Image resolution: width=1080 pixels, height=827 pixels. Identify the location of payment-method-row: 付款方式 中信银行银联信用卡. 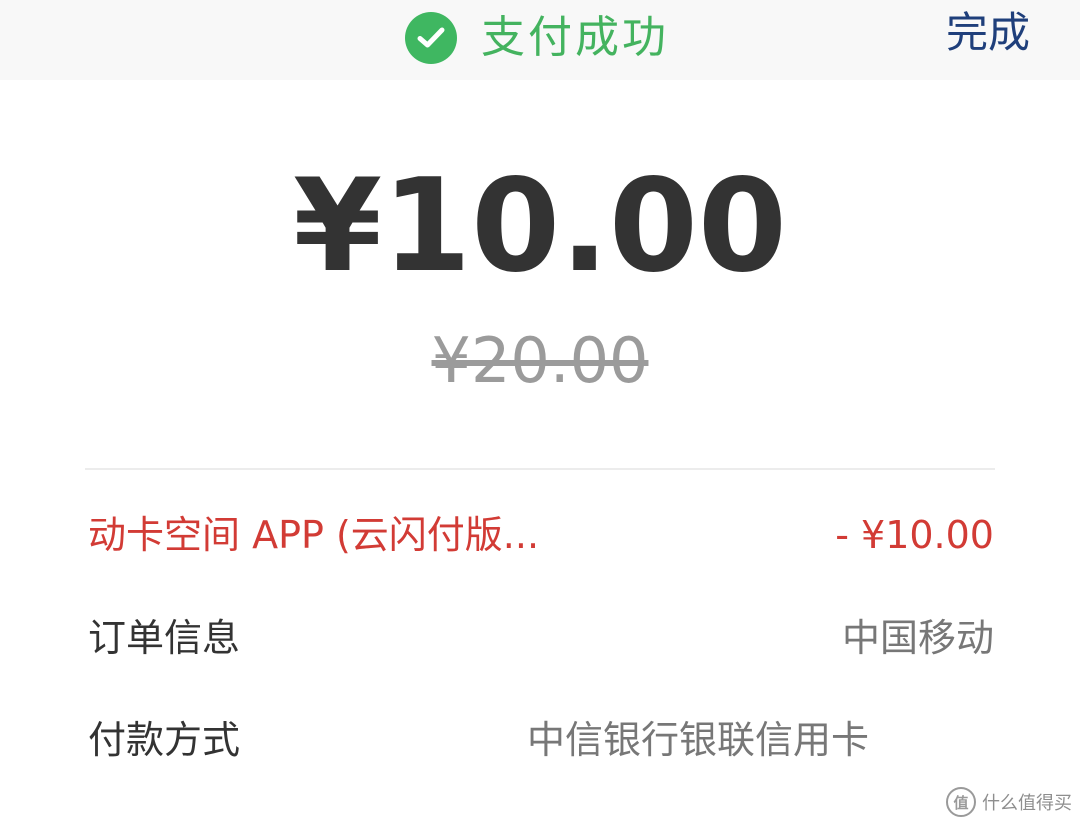
(541, 740).